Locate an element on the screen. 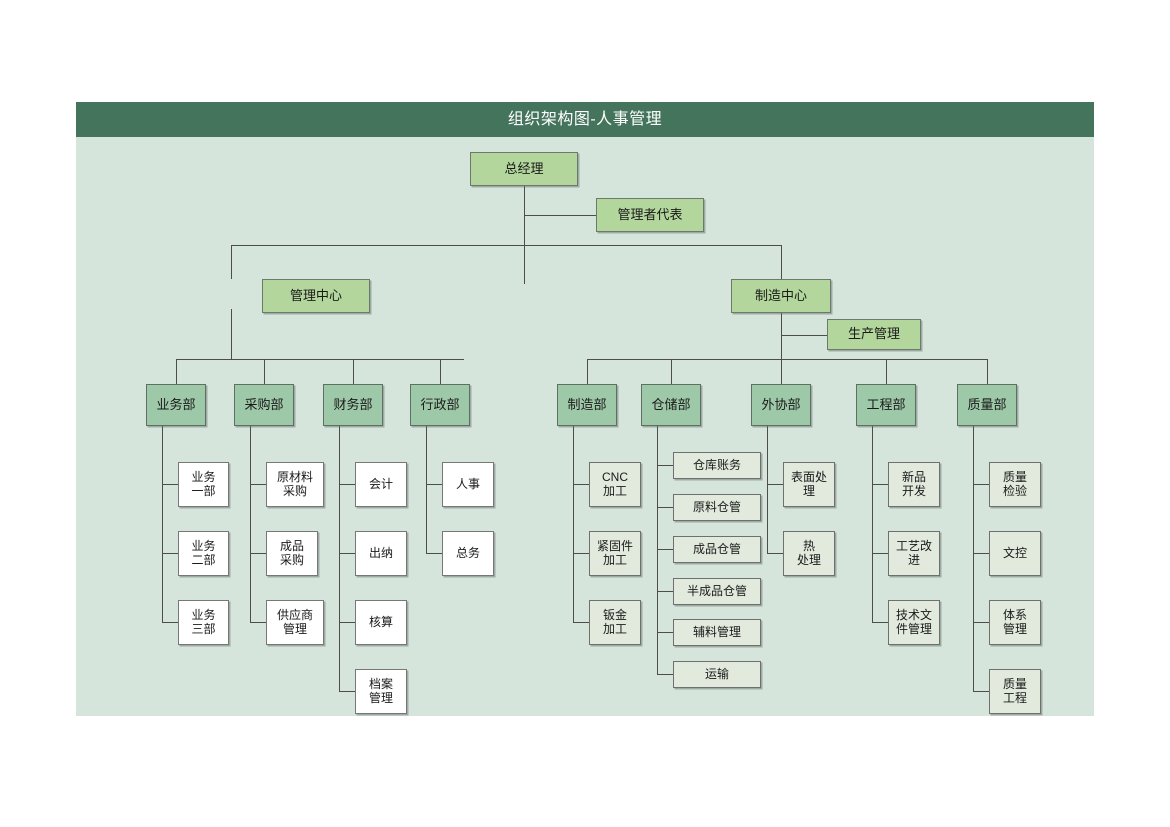 The height and width of the screenshot is (827, 1170). leaf-outsourcing-2: 热 处理 is located at coordinates (809, 553).